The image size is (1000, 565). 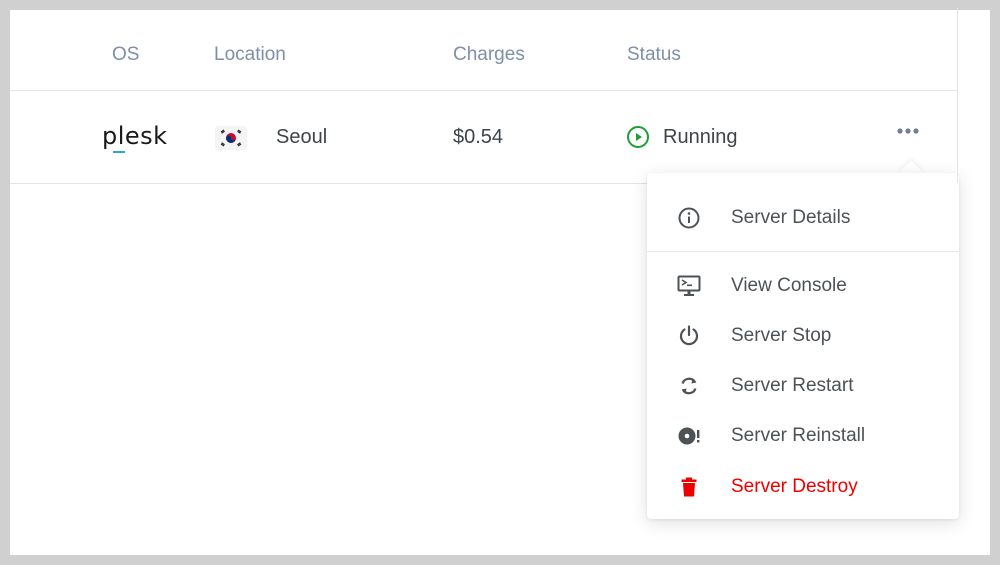 What do you see at coordinates (478, 137) in the screenshot?
I see `charges-value: $0.54` at bounding box center [478, 137].